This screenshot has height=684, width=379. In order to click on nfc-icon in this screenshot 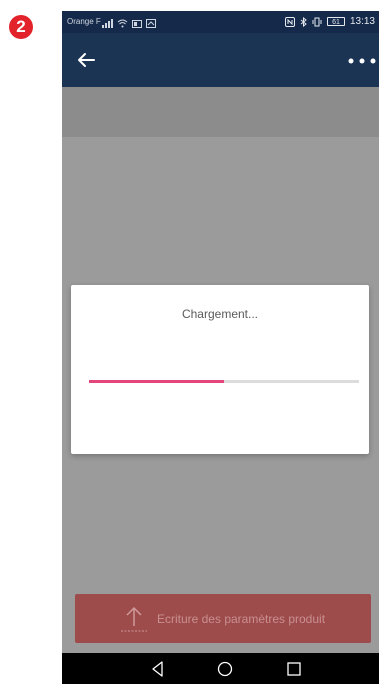, I will do `click(289, 21)`.